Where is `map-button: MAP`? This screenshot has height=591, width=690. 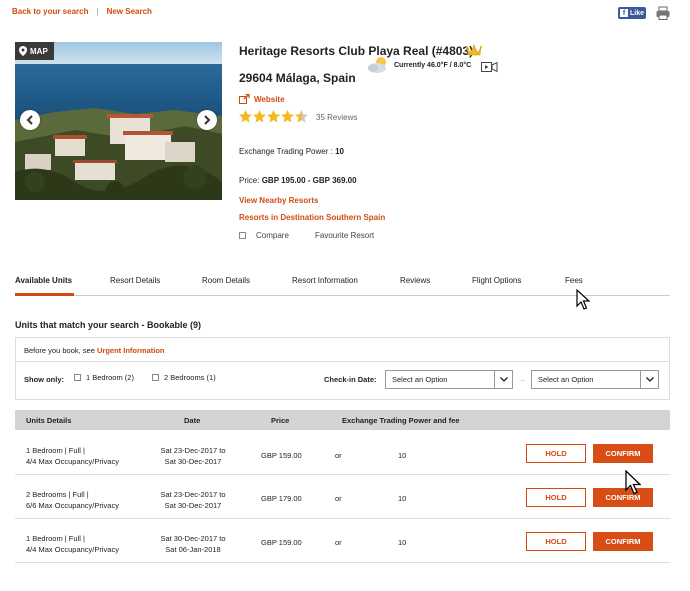 map-button: MAP is located at coordinates (34, 51).